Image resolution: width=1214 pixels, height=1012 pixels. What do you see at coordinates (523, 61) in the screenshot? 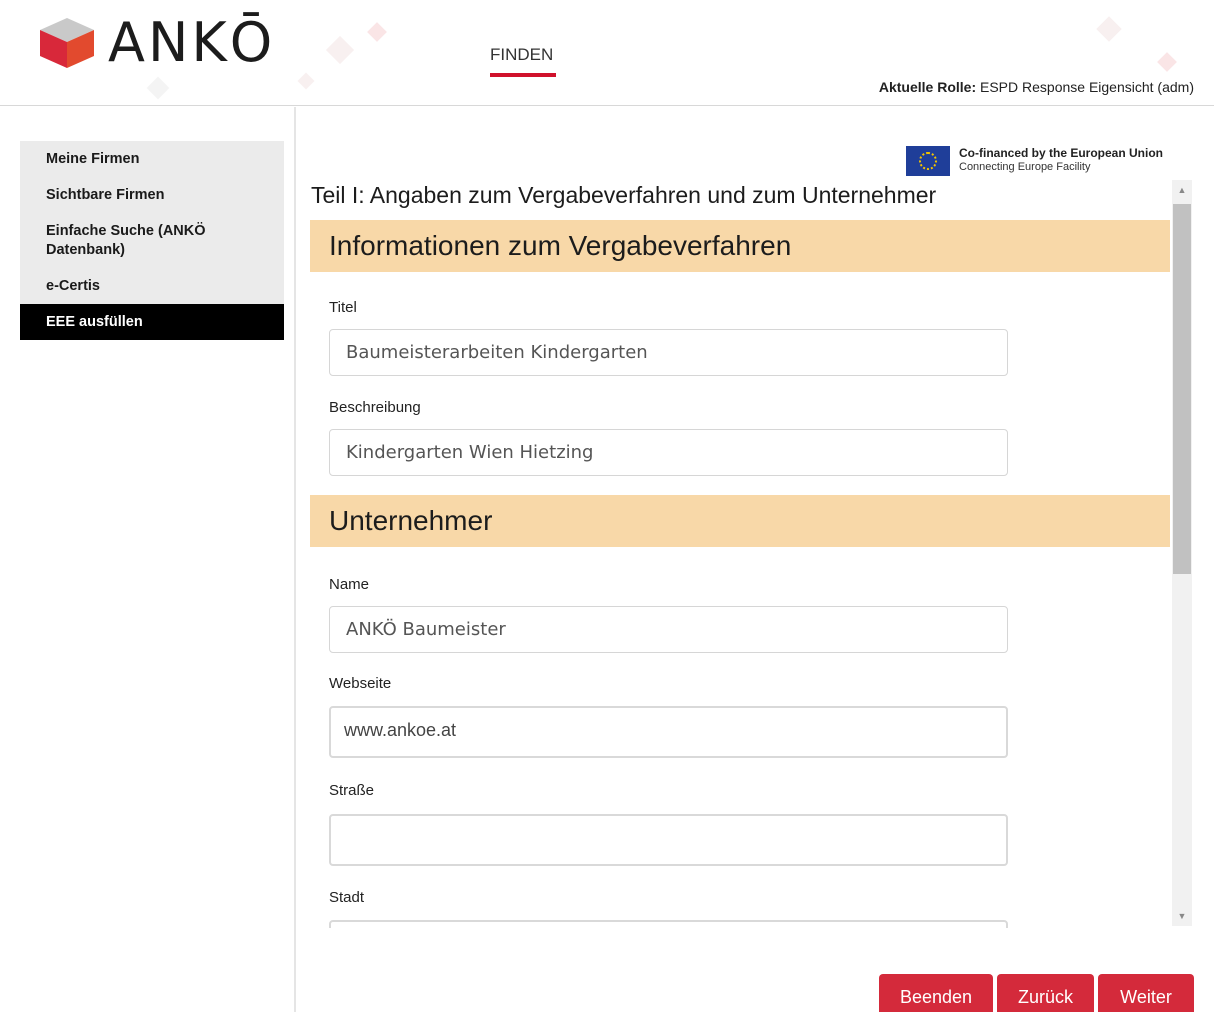
I see `nav-finden: FINDEN` at bounding box center [523, 61].